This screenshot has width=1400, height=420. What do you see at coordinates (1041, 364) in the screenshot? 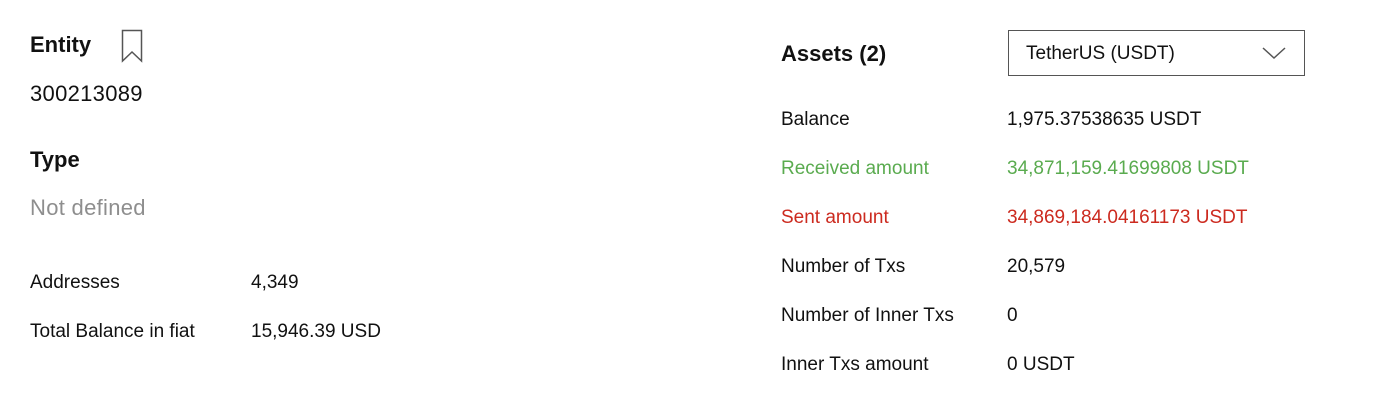
I see `inner-txs-amount-value: 0 USDT` at bounding box center [1041, 364].